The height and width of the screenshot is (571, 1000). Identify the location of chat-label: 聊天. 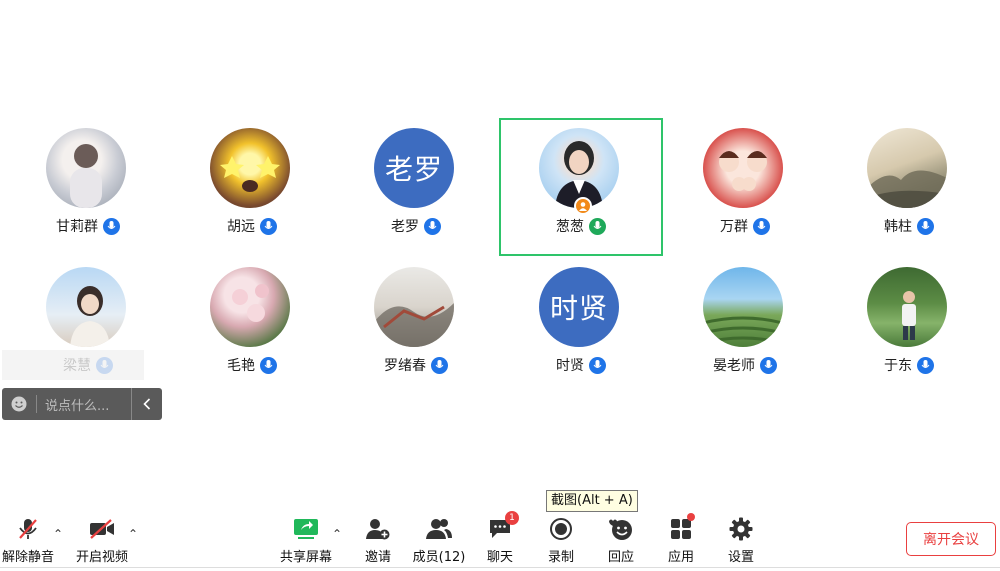
(499, 557).